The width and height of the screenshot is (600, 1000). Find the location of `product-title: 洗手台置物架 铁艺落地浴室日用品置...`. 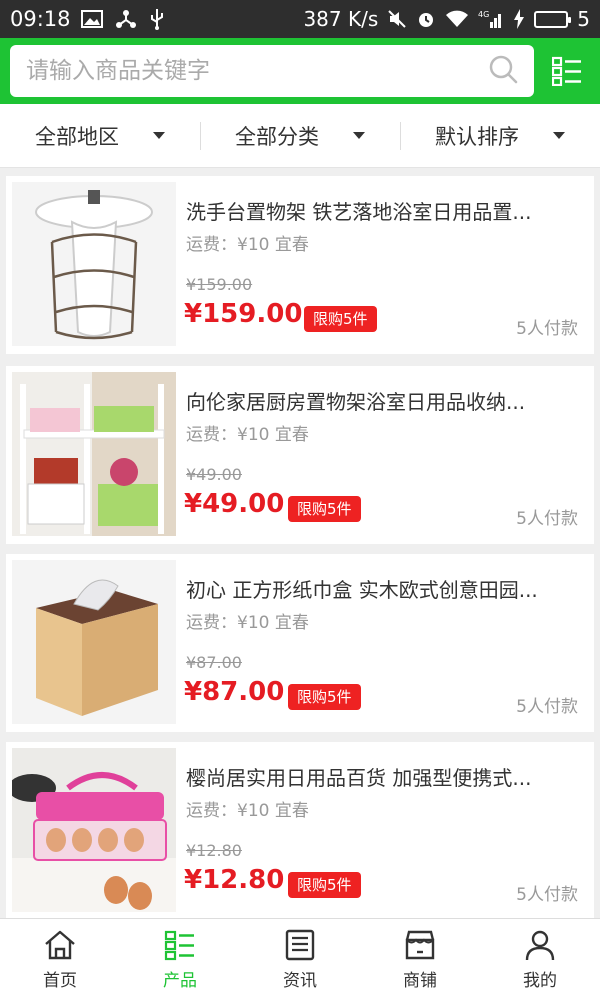

product-title: 洗手台置物架 铁艺落地浴室日用品置... is located at coordinates (386, 210).